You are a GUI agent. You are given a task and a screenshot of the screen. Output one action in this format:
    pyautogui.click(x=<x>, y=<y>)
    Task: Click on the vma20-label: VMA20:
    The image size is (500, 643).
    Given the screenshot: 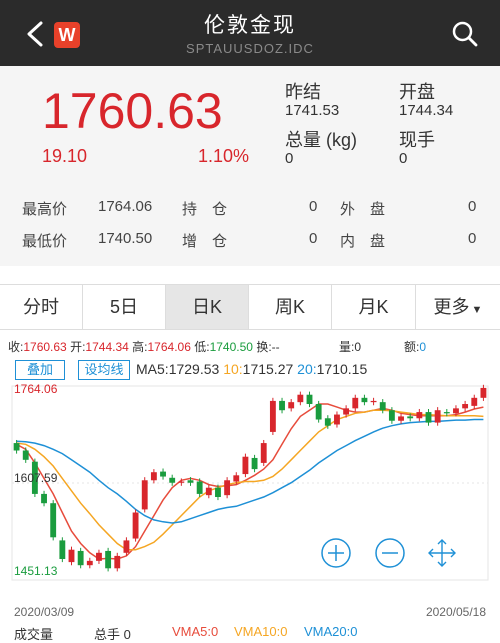 What is the action you would take?
    pyautogui.click(x=327, y=631)
    